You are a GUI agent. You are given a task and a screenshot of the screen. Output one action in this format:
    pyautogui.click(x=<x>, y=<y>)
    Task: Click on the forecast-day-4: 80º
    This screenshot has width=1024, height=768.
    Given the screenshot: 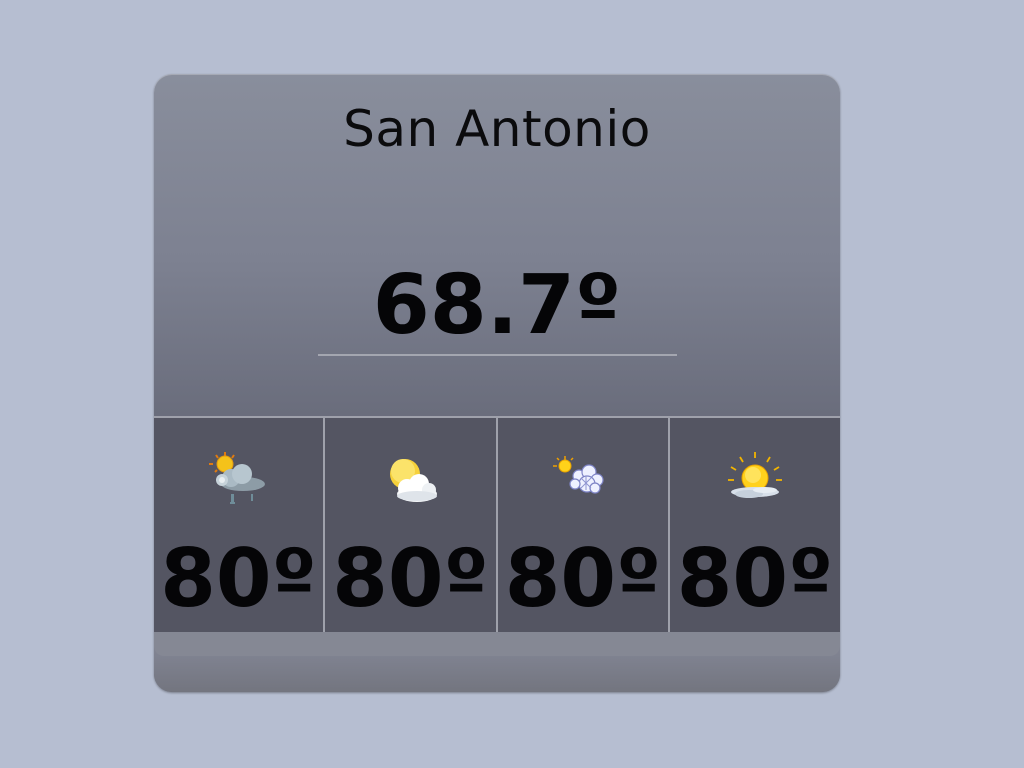 What is the action you would take?
    pyautogui.click(x=755, y=526)
    